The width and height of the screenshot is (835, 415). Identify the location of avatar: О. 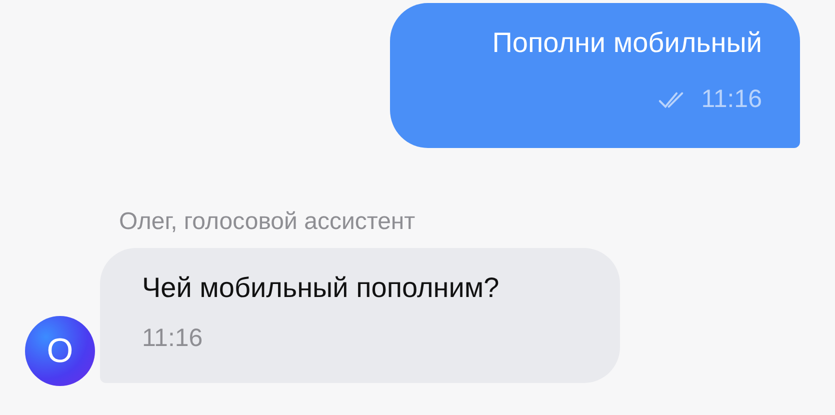
(60, 351).